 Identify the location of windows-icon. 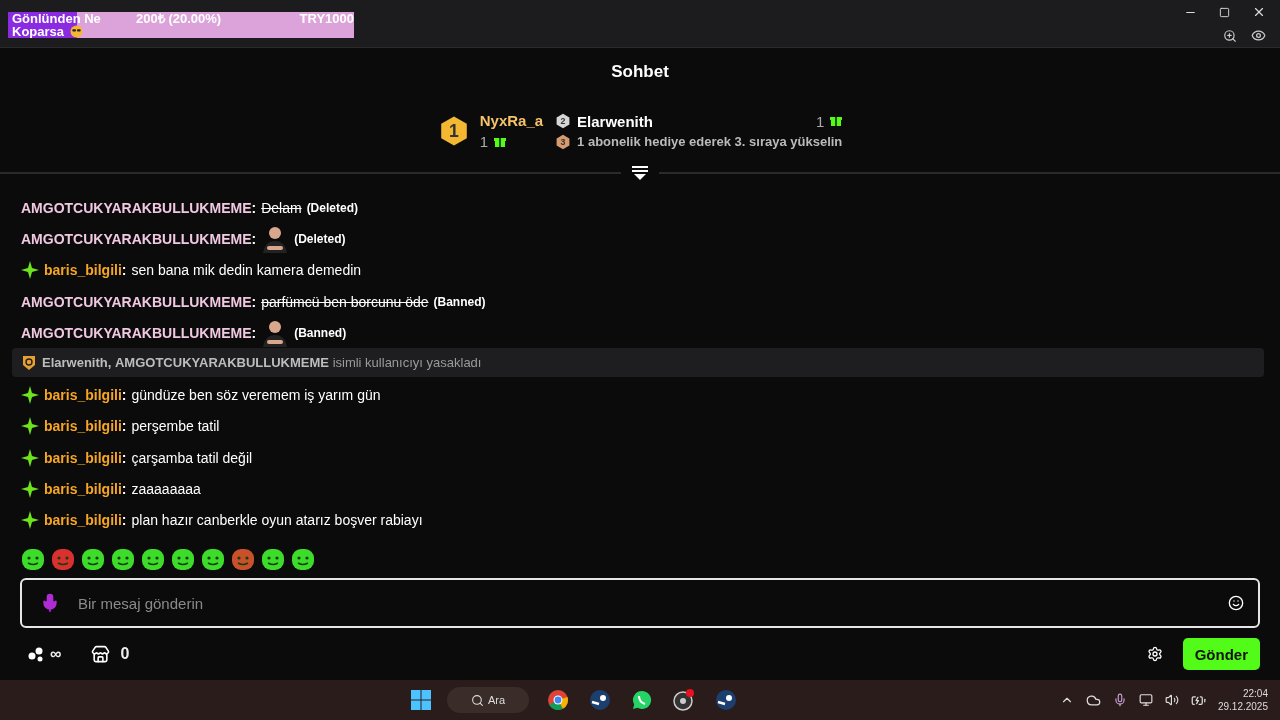
(420, 700).